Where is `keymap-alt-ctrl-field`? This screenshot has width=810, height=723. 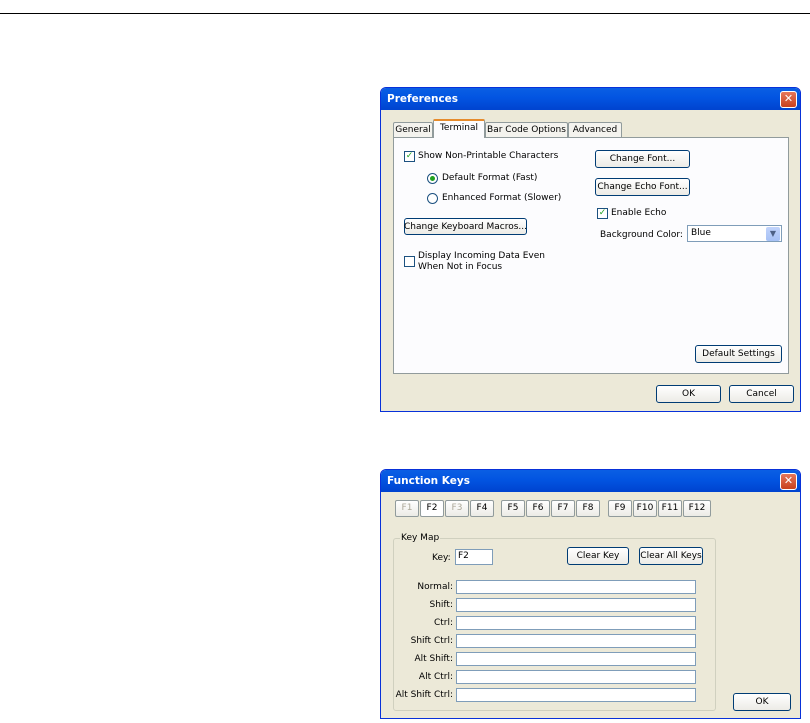
keymap-alt-ctrl-field is located at coordinates (576, 677).